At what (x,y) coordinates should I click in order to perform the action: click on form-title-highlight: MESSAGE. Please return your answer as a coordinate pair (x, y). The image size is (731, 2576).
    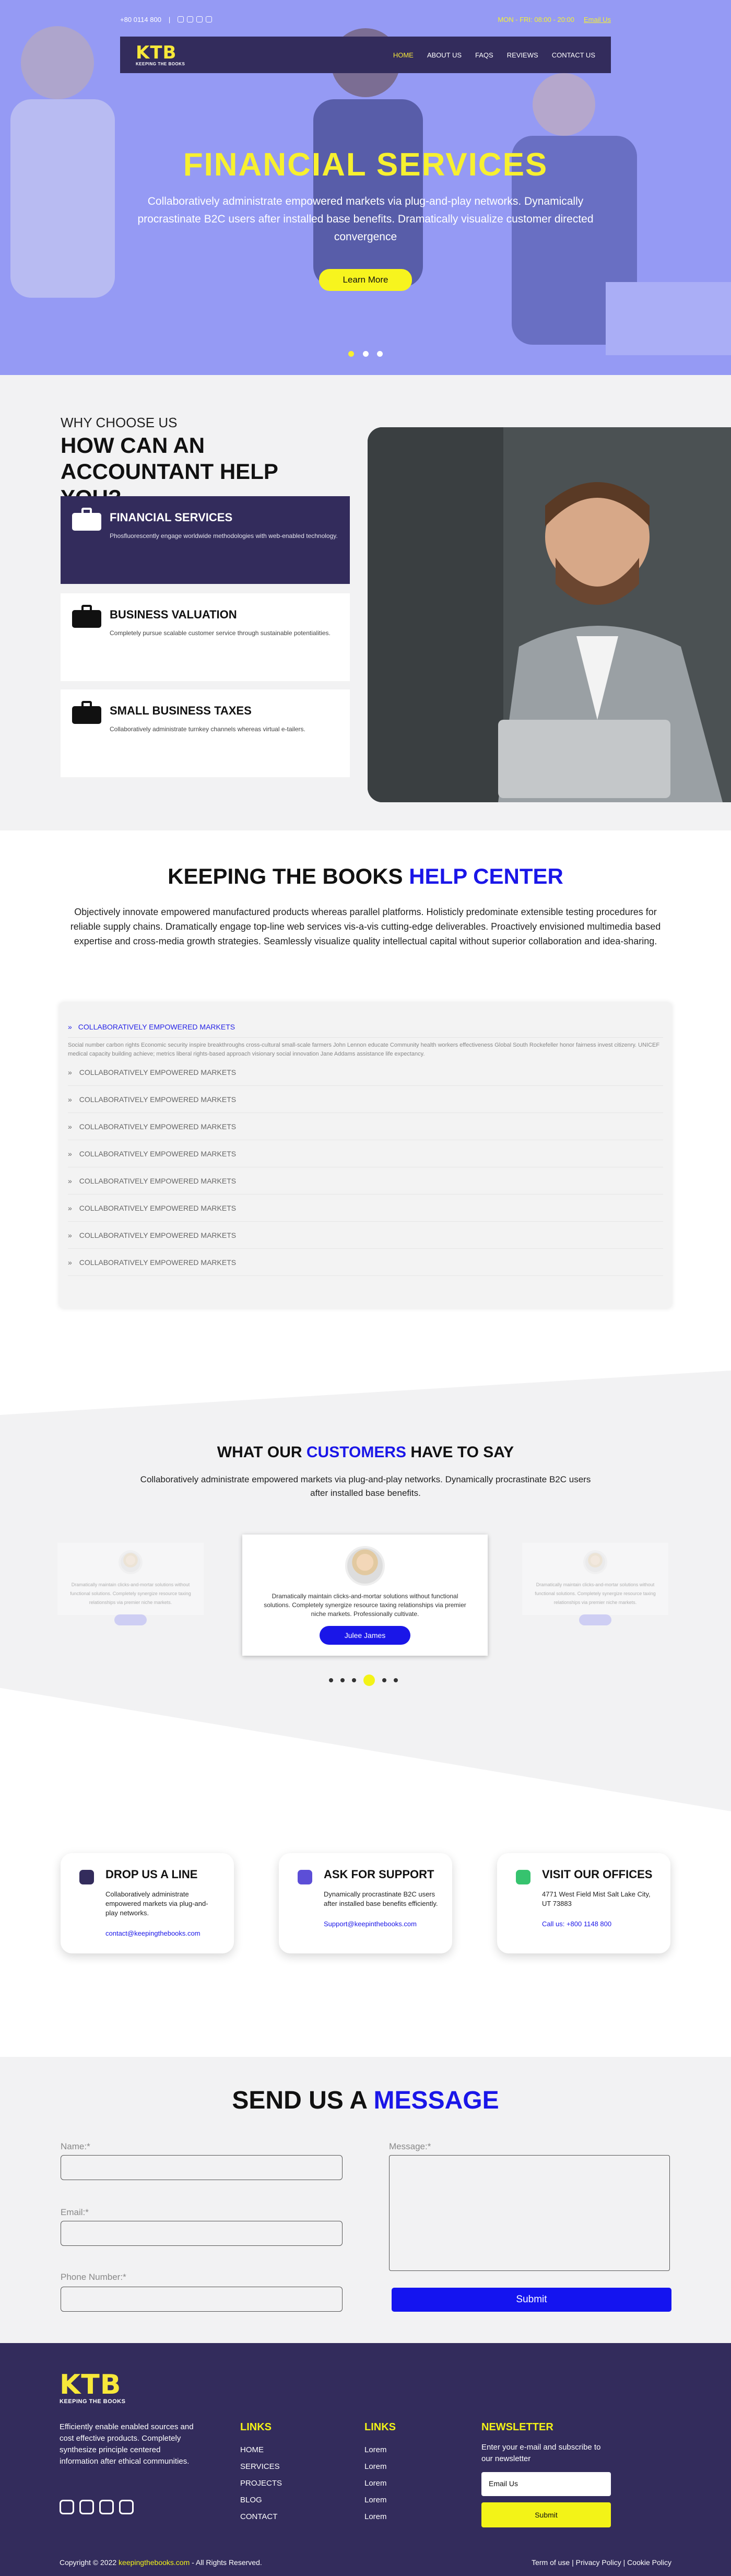
    Looking at the image, I should click on (436, 2100).